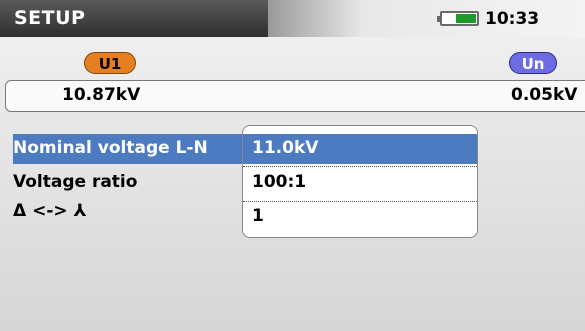 This screenshot has height=331, width=585. Describe the element at coordinates (110, 148) in the screenshot. I see `setting-label-nominal-voltage: Nominal voltage L-N` at that location.